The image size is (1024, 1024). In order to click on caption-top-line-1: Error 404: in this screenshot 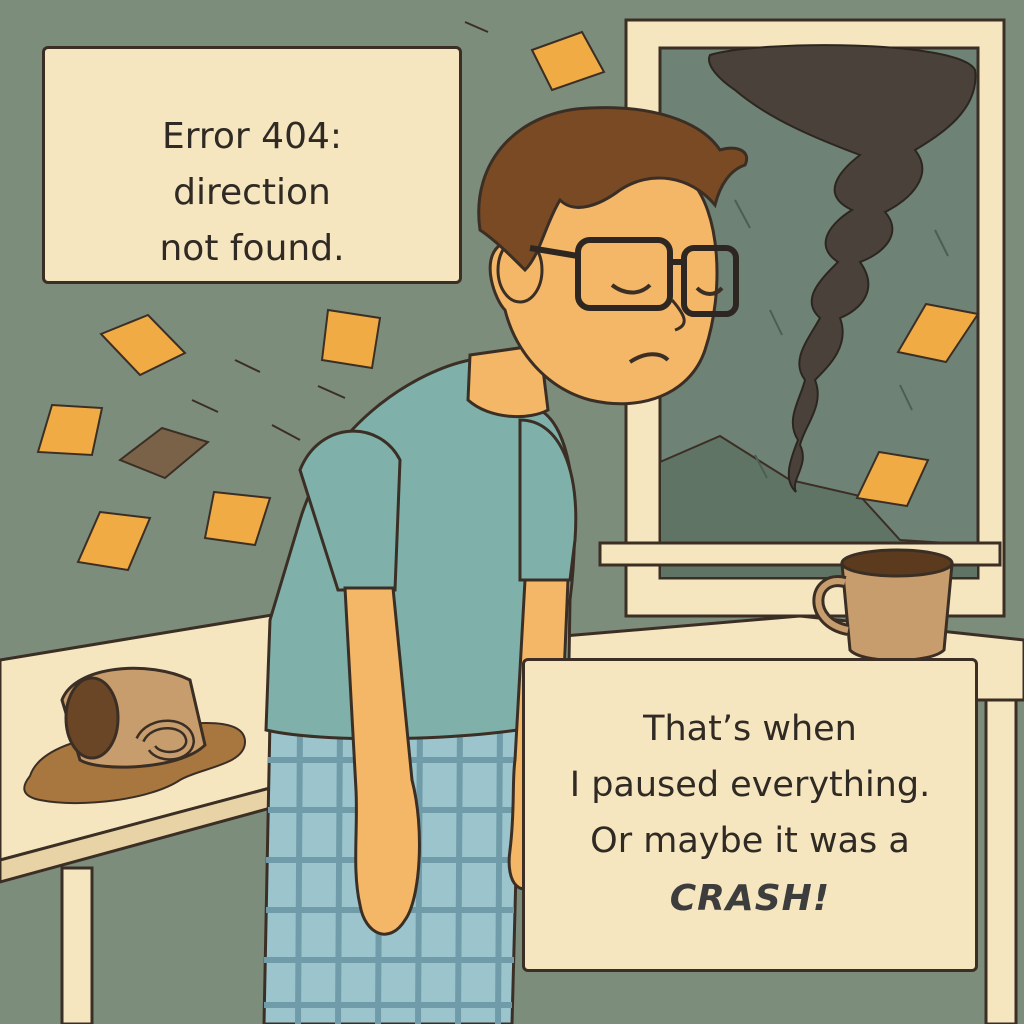, I will do `click(252, 136)`.